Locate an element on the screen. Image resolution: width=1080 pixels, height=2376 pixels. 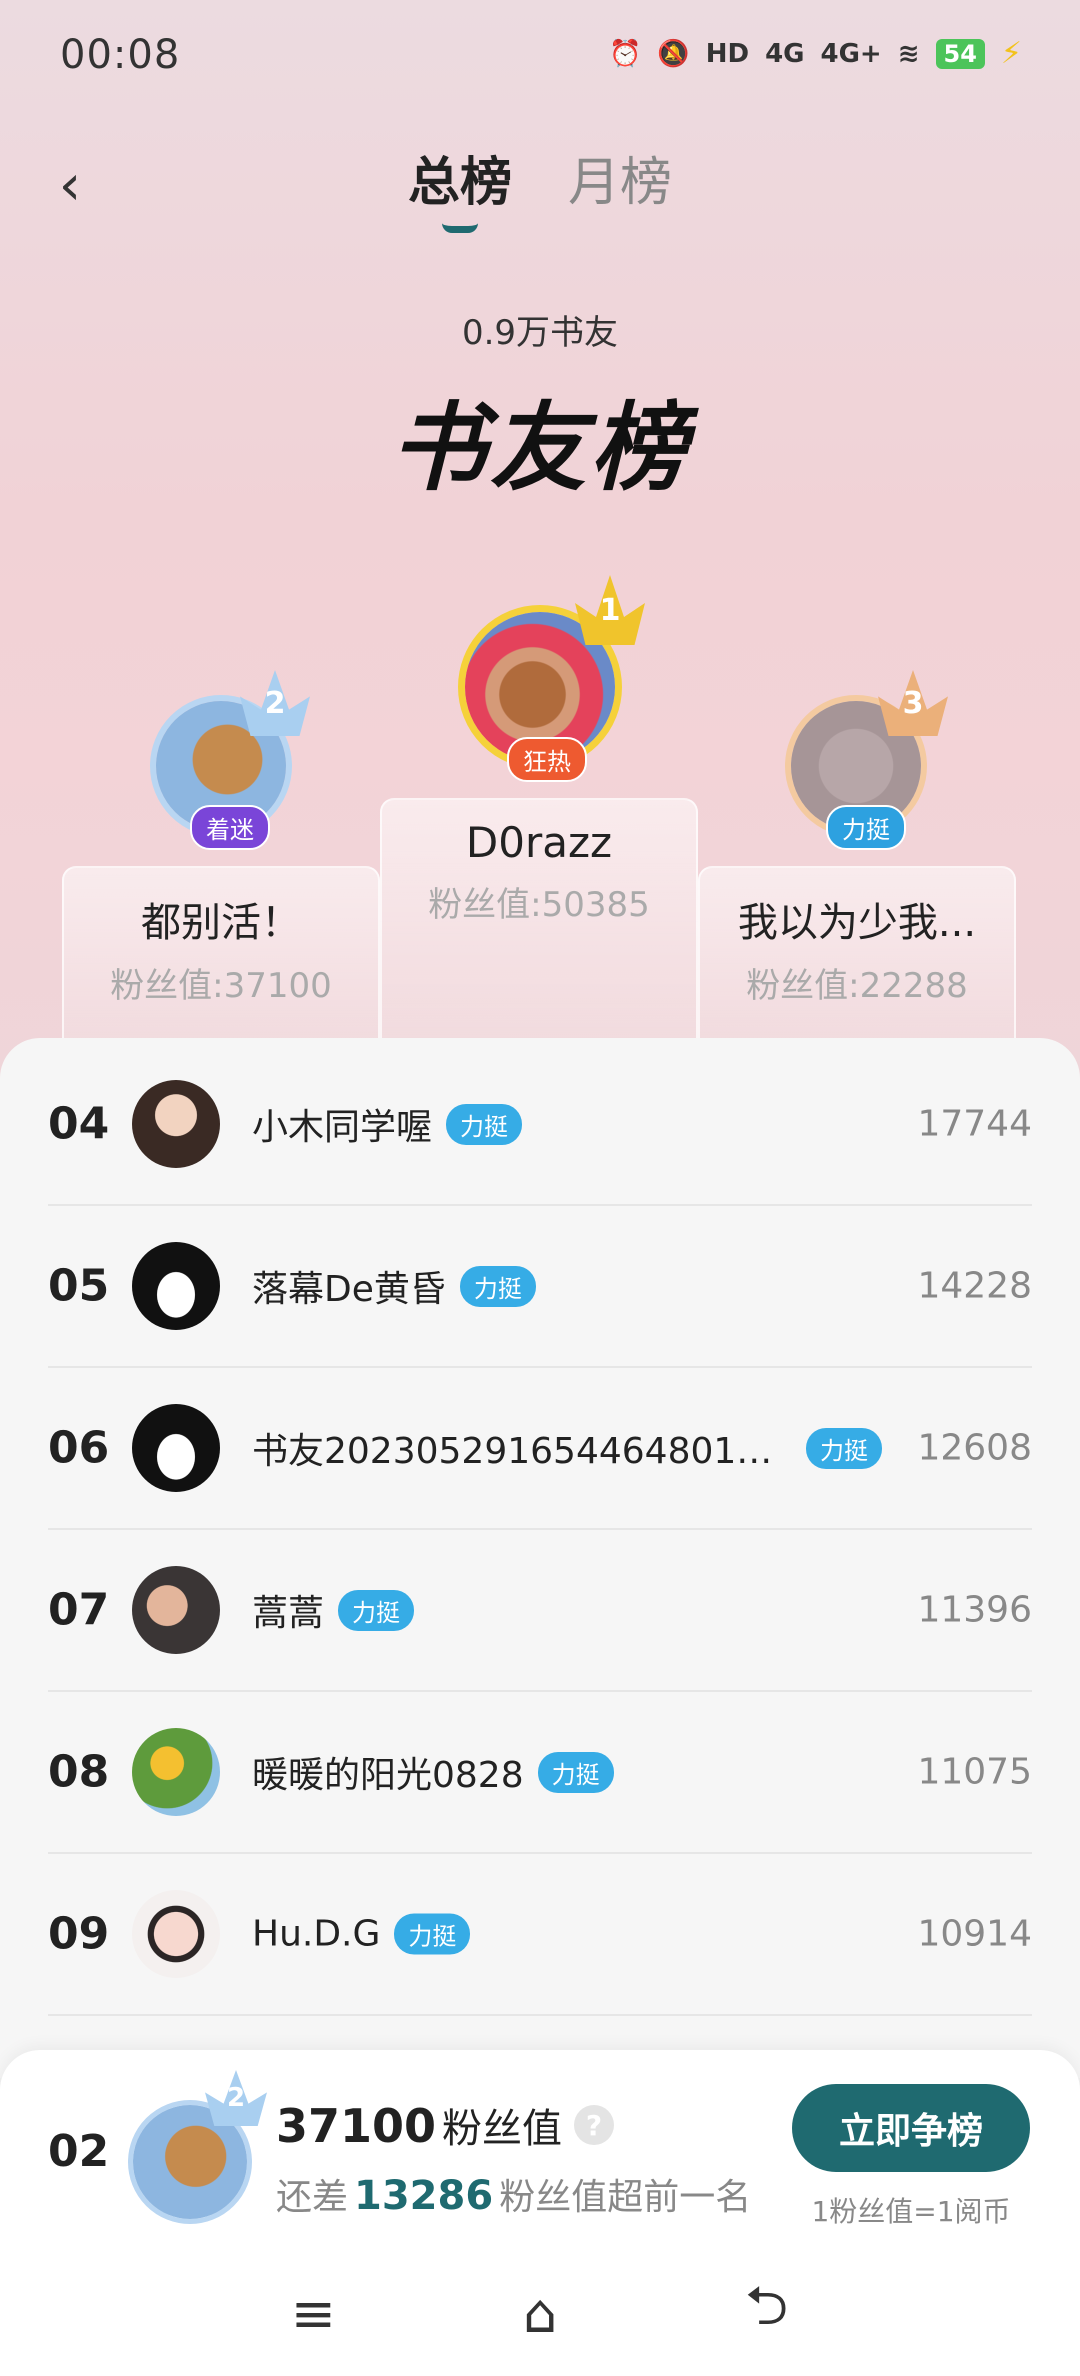
tab-bar: 总榜 月榜 is located at coordinates (540, 186).